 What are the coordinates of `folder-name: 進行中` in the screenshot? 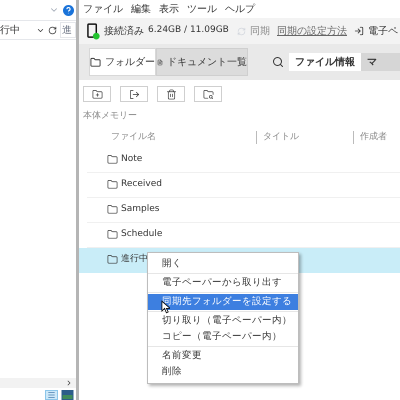 It's located at (134, 259).